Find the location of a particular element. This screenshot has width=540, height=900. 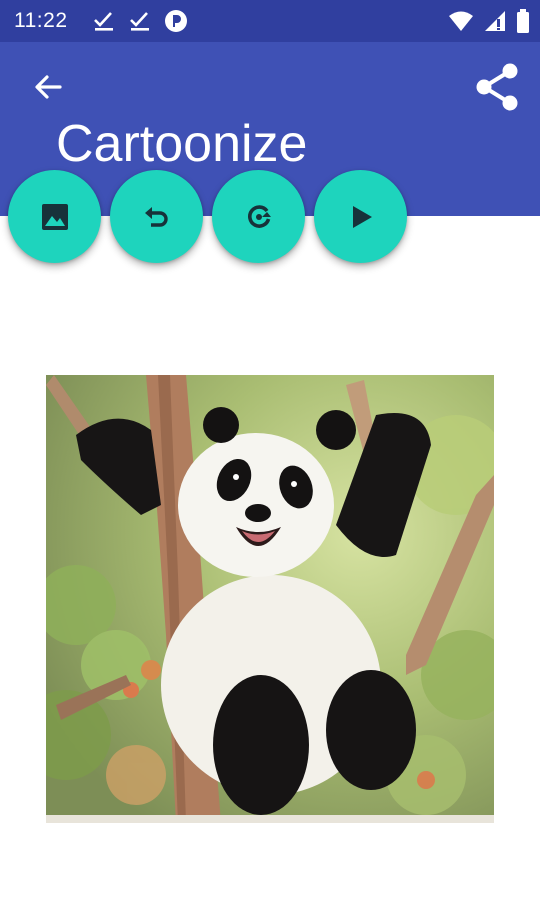

redo-icon is located at coordinates (259, 217).